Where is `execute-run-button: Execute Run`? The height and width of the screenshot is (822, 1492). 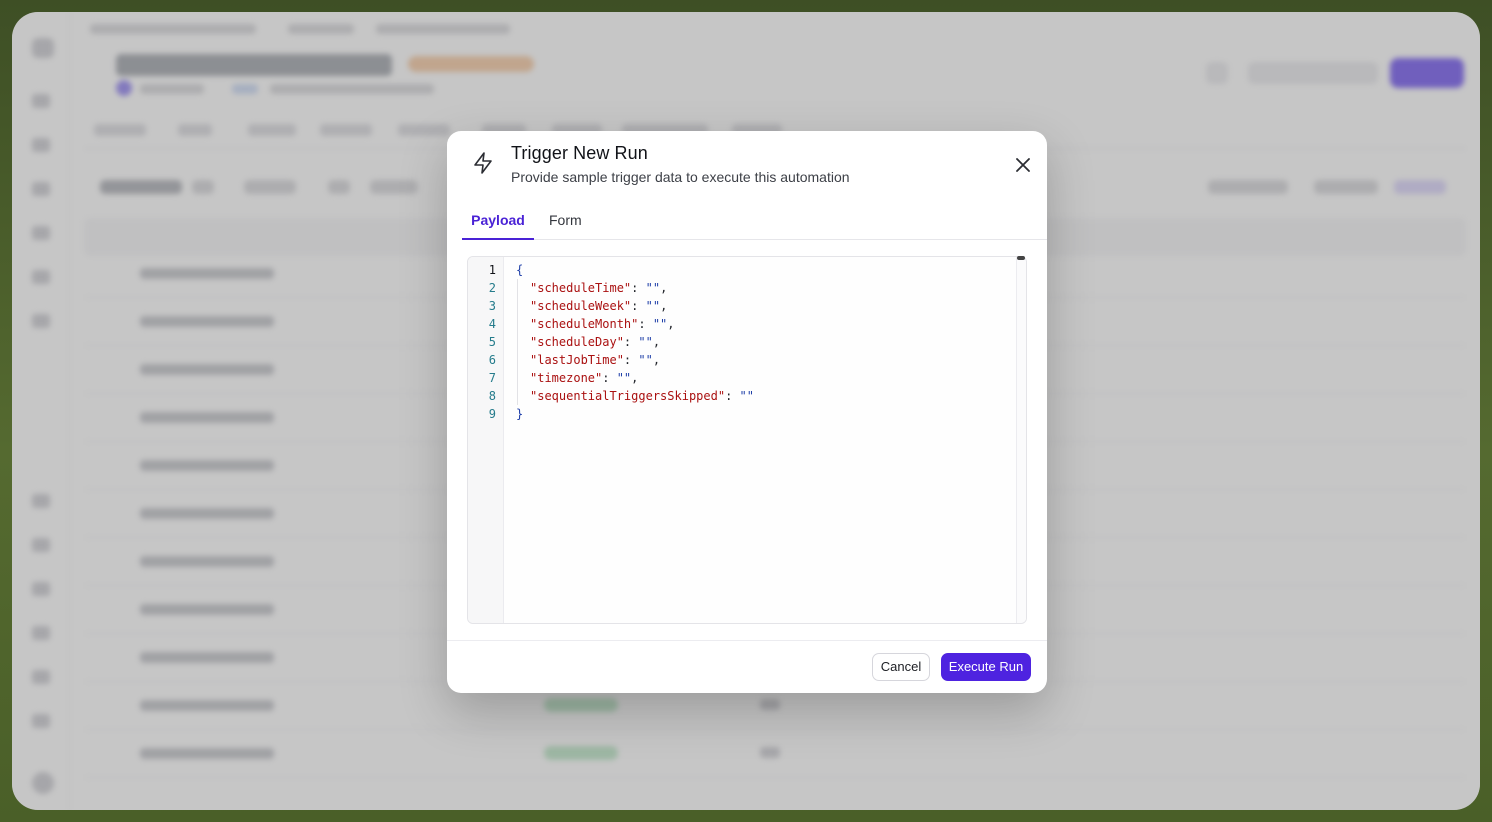 execute-run-button: Execute Run is located at coordinates (986, 667).